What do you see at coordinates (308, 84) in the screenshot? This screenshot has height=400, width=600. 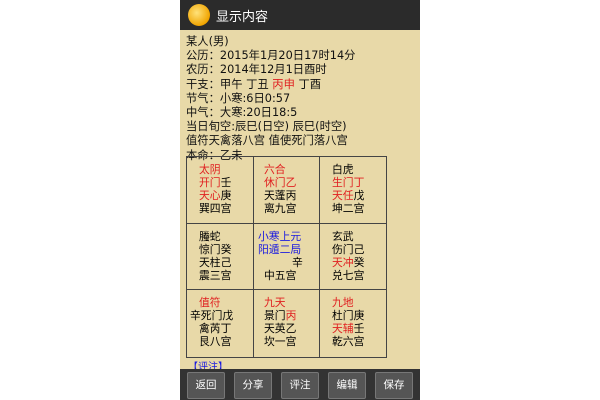 I see `ganzhi-suffix: 丁酉` at bounding box center [308, 84].